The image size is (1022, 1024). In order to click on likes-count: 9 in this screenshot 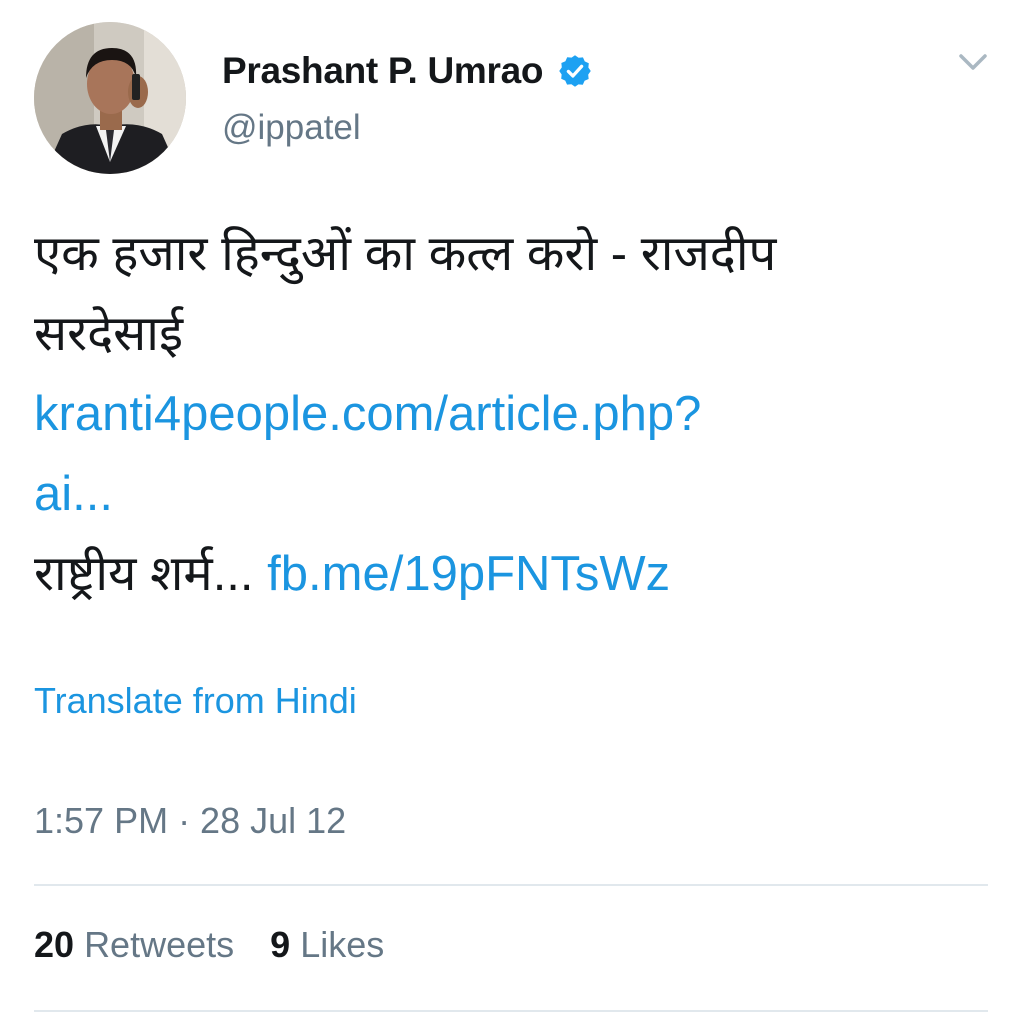, I will do `click(280, 944)`.